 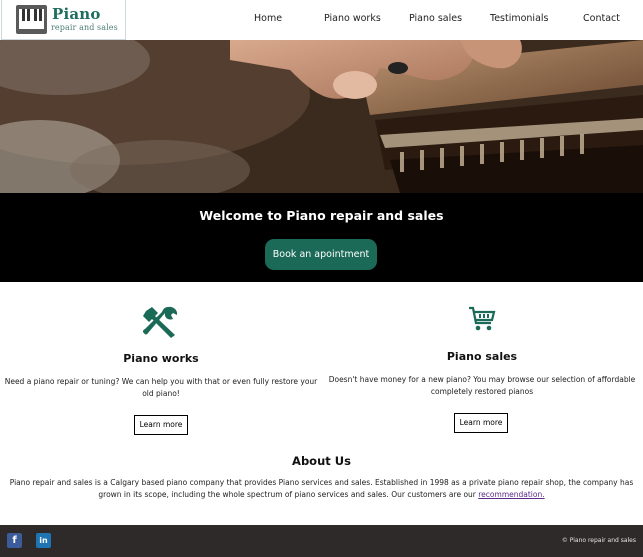 What do you see at coordinates (435, 18) in the screenshot?
I see `nav-item-piano-sales: Piano sales` at bounding box center [435, 18].